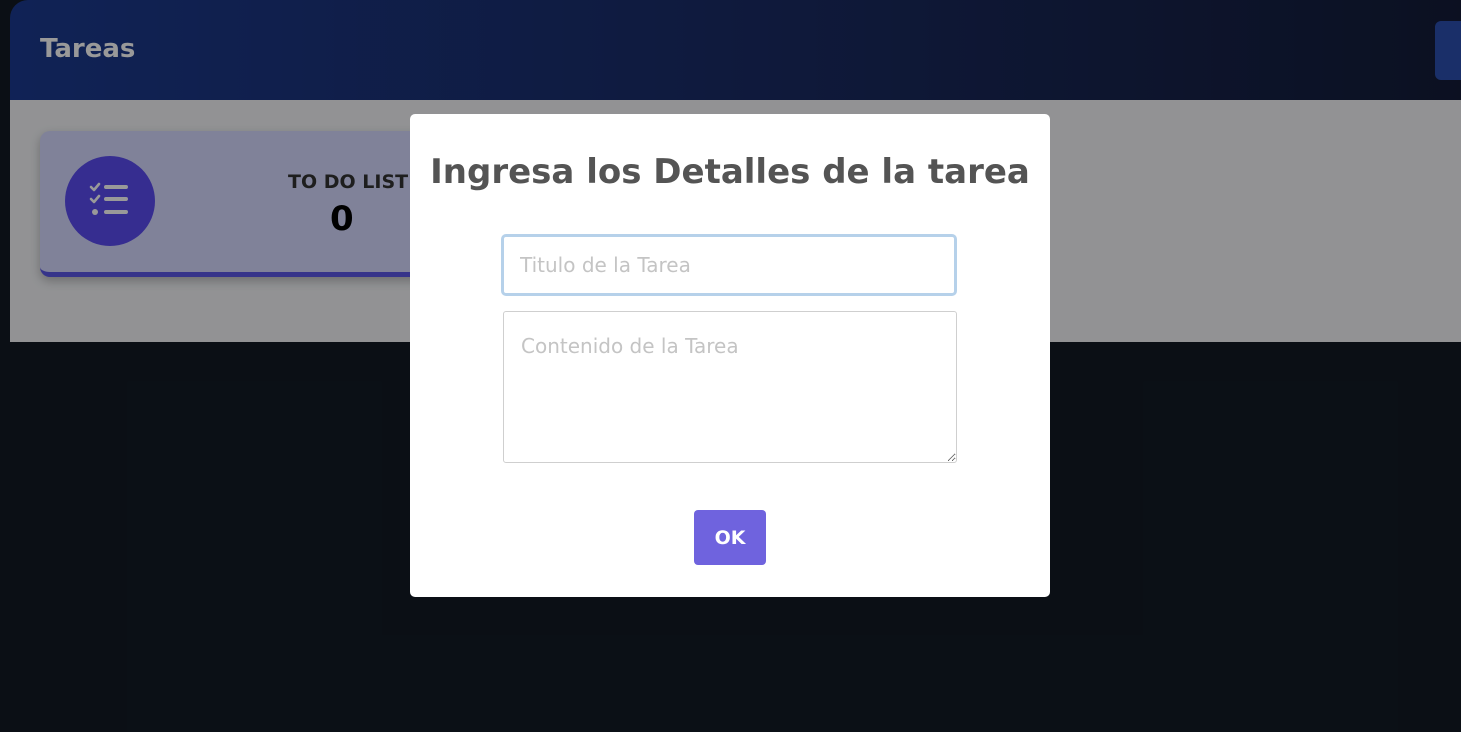 Image resolution: width=1461 pixels, height=732 pixels. Describe the element at coordinates (730, 387) in the screenshot. I see `task-content-textarea` at that location.